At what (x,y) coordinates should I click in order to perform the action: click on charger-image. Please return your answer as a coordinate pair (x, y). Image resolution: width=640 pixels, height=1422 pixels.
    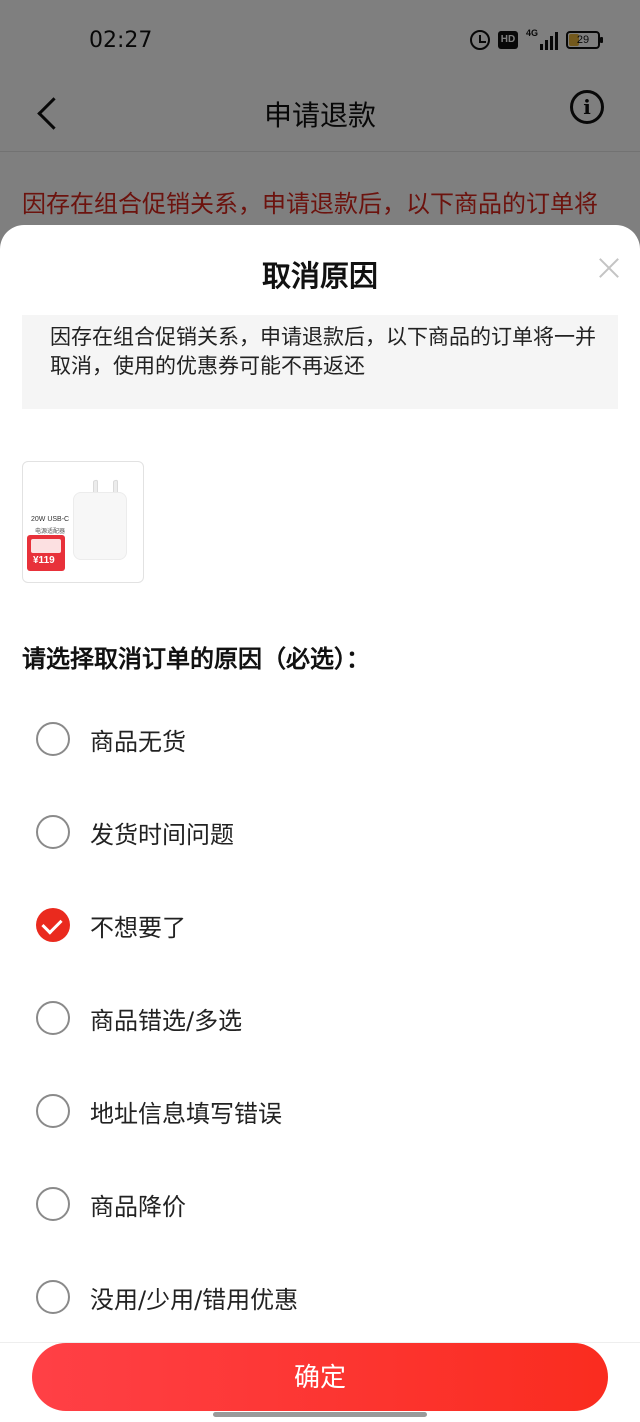
    Looking at the image, I should click on (100, 526).